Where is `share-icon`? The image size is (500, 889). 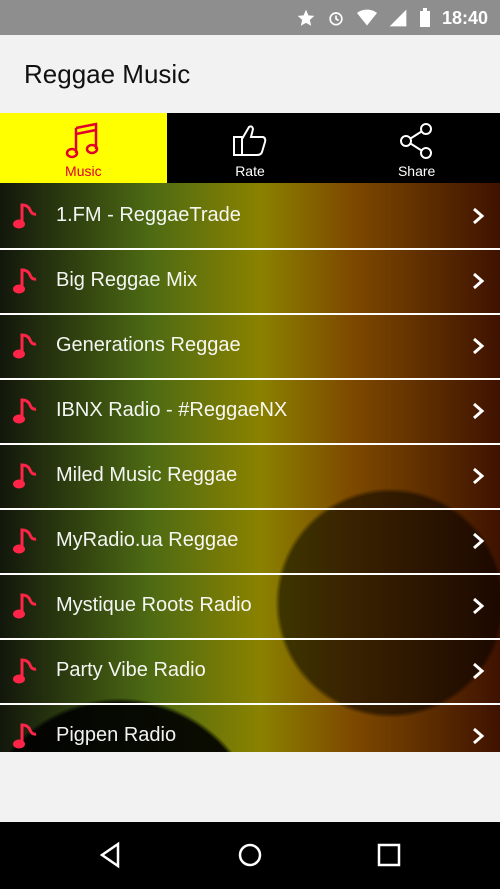 share-icon is located at coordinates (415, 141).